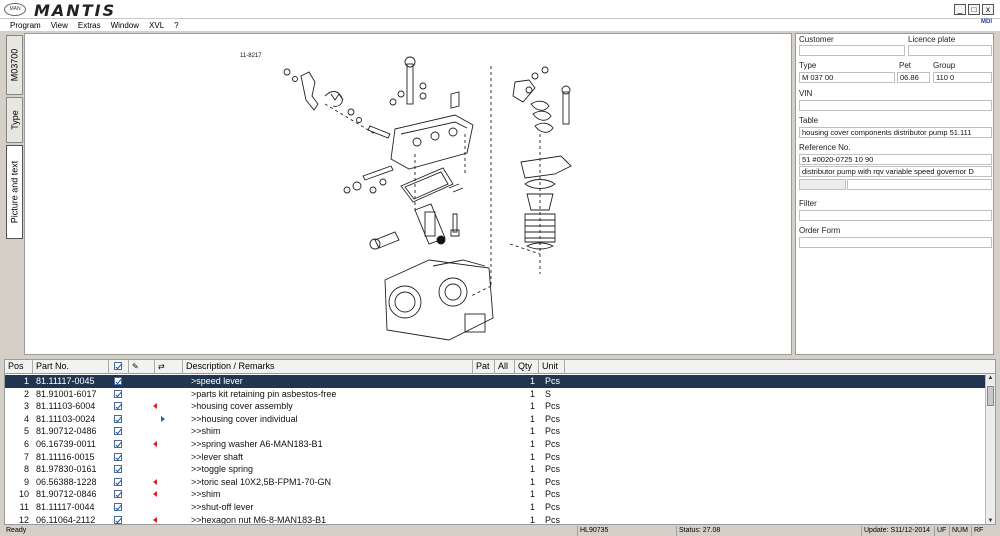  Describe the element at coordinates (484, 367) in the screenshot. I see `col-pat: Pat` at that location.